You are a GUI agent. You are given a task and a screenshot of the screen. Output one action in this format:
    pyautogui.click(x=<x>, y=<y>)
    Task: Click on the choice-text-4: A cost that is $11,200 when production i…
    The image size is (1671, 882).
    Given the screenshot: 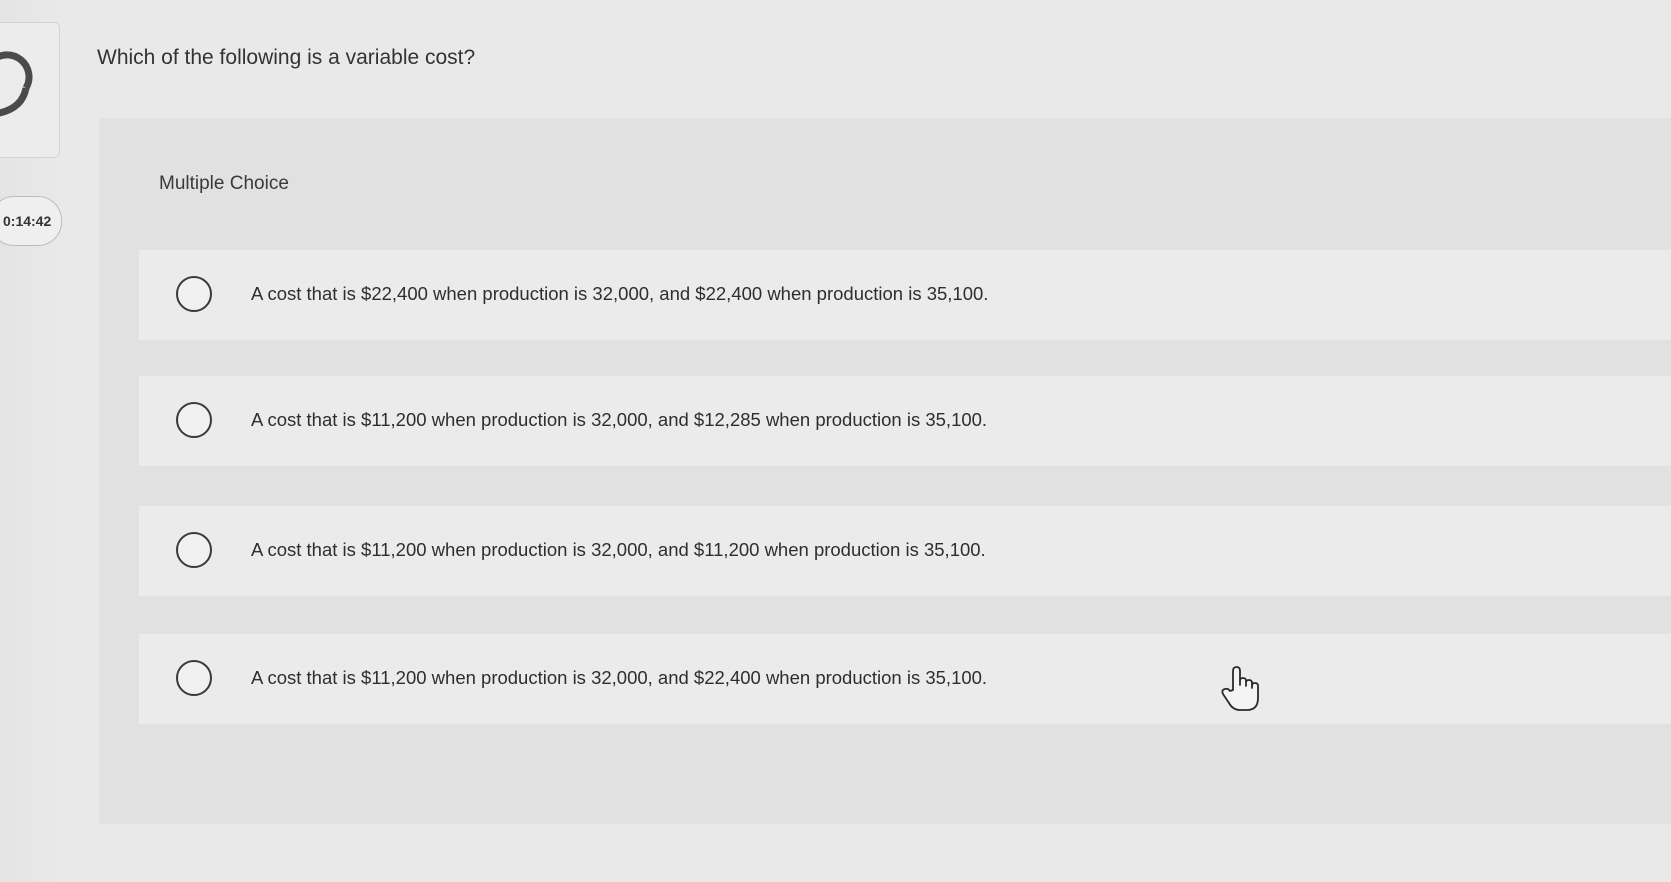 What is the action you would take?
    pyautogui.click(x=619, y=677)
    